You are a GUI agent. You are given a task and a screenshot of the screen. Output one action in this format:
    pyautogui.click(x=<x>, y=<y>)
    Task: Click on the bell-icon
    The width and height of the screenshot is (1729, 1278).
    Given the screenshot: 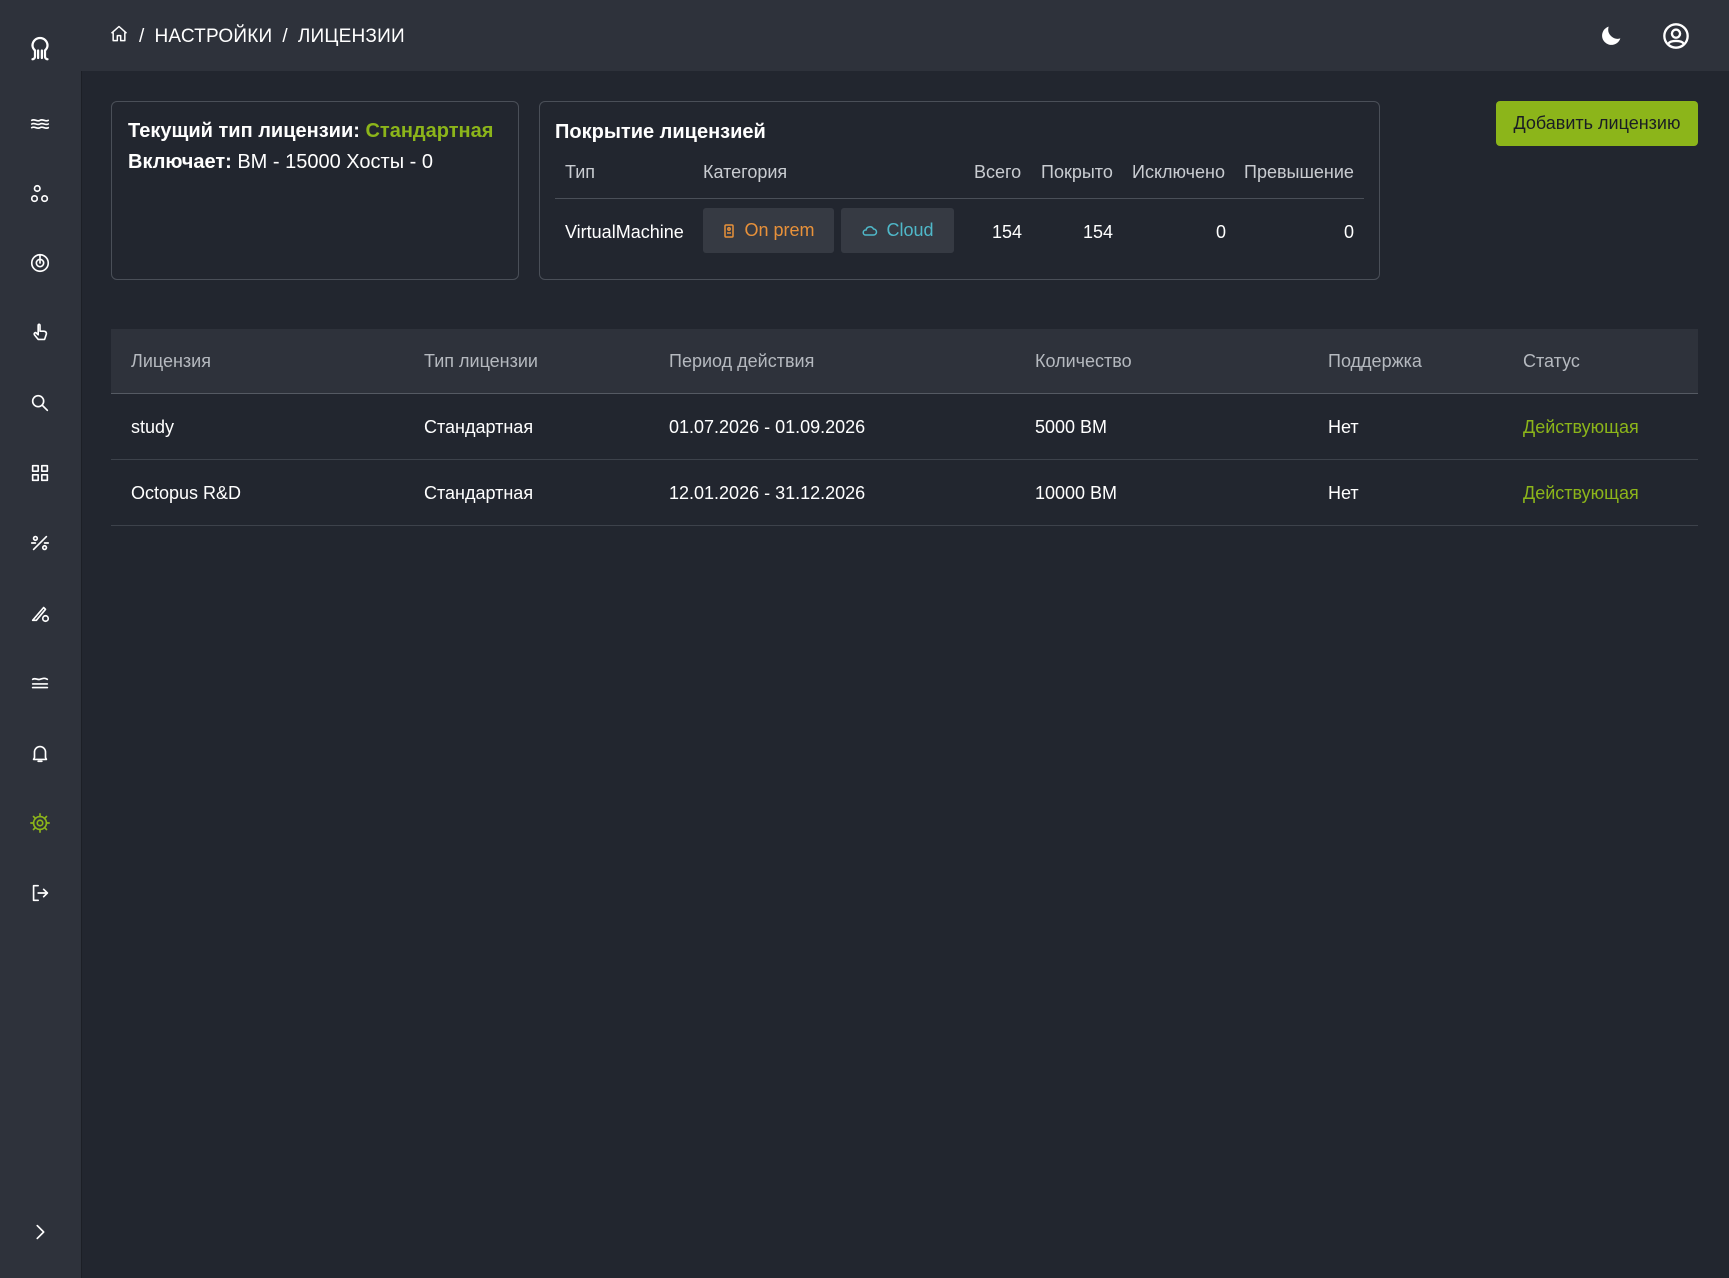 What is the action you would take?
    pyautogui.click(x=40, y=753)
    